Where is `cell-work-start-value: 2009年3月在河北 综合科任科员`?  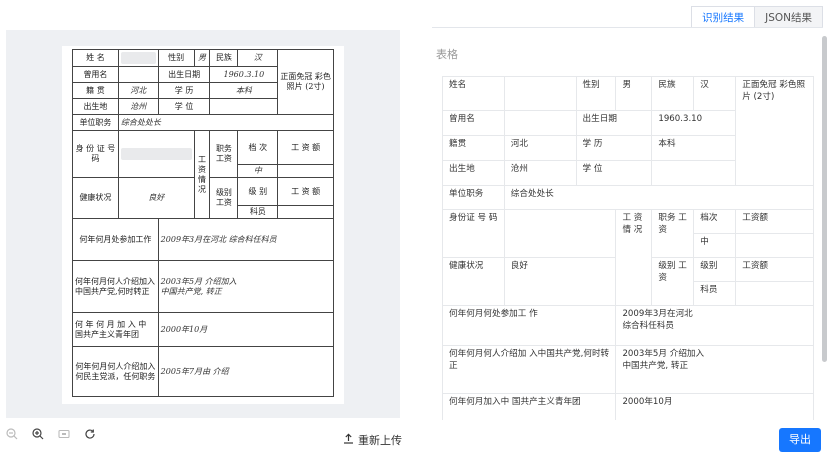 cell-work-start-value: 2009年3月在河北 综合科任科员 is located at coordinates (714, 325).